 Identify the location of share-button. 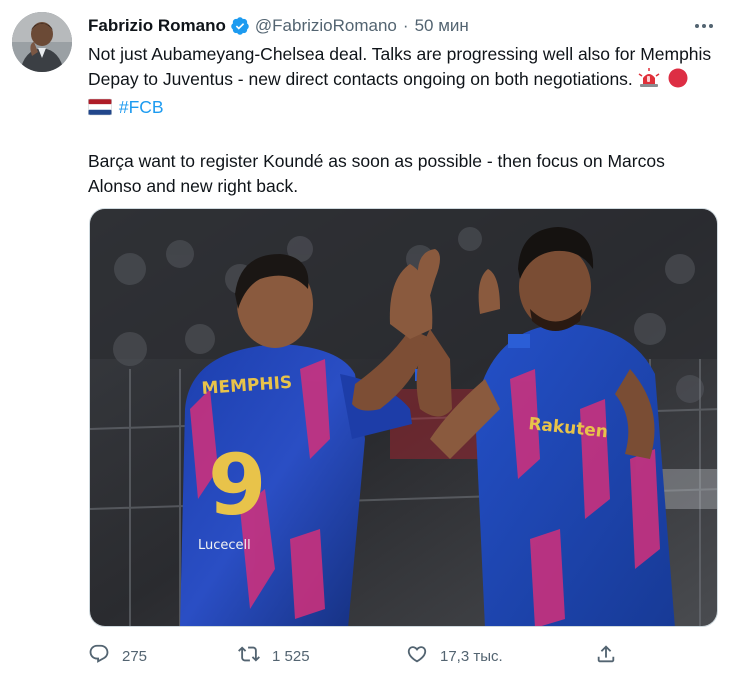
(606, 656).